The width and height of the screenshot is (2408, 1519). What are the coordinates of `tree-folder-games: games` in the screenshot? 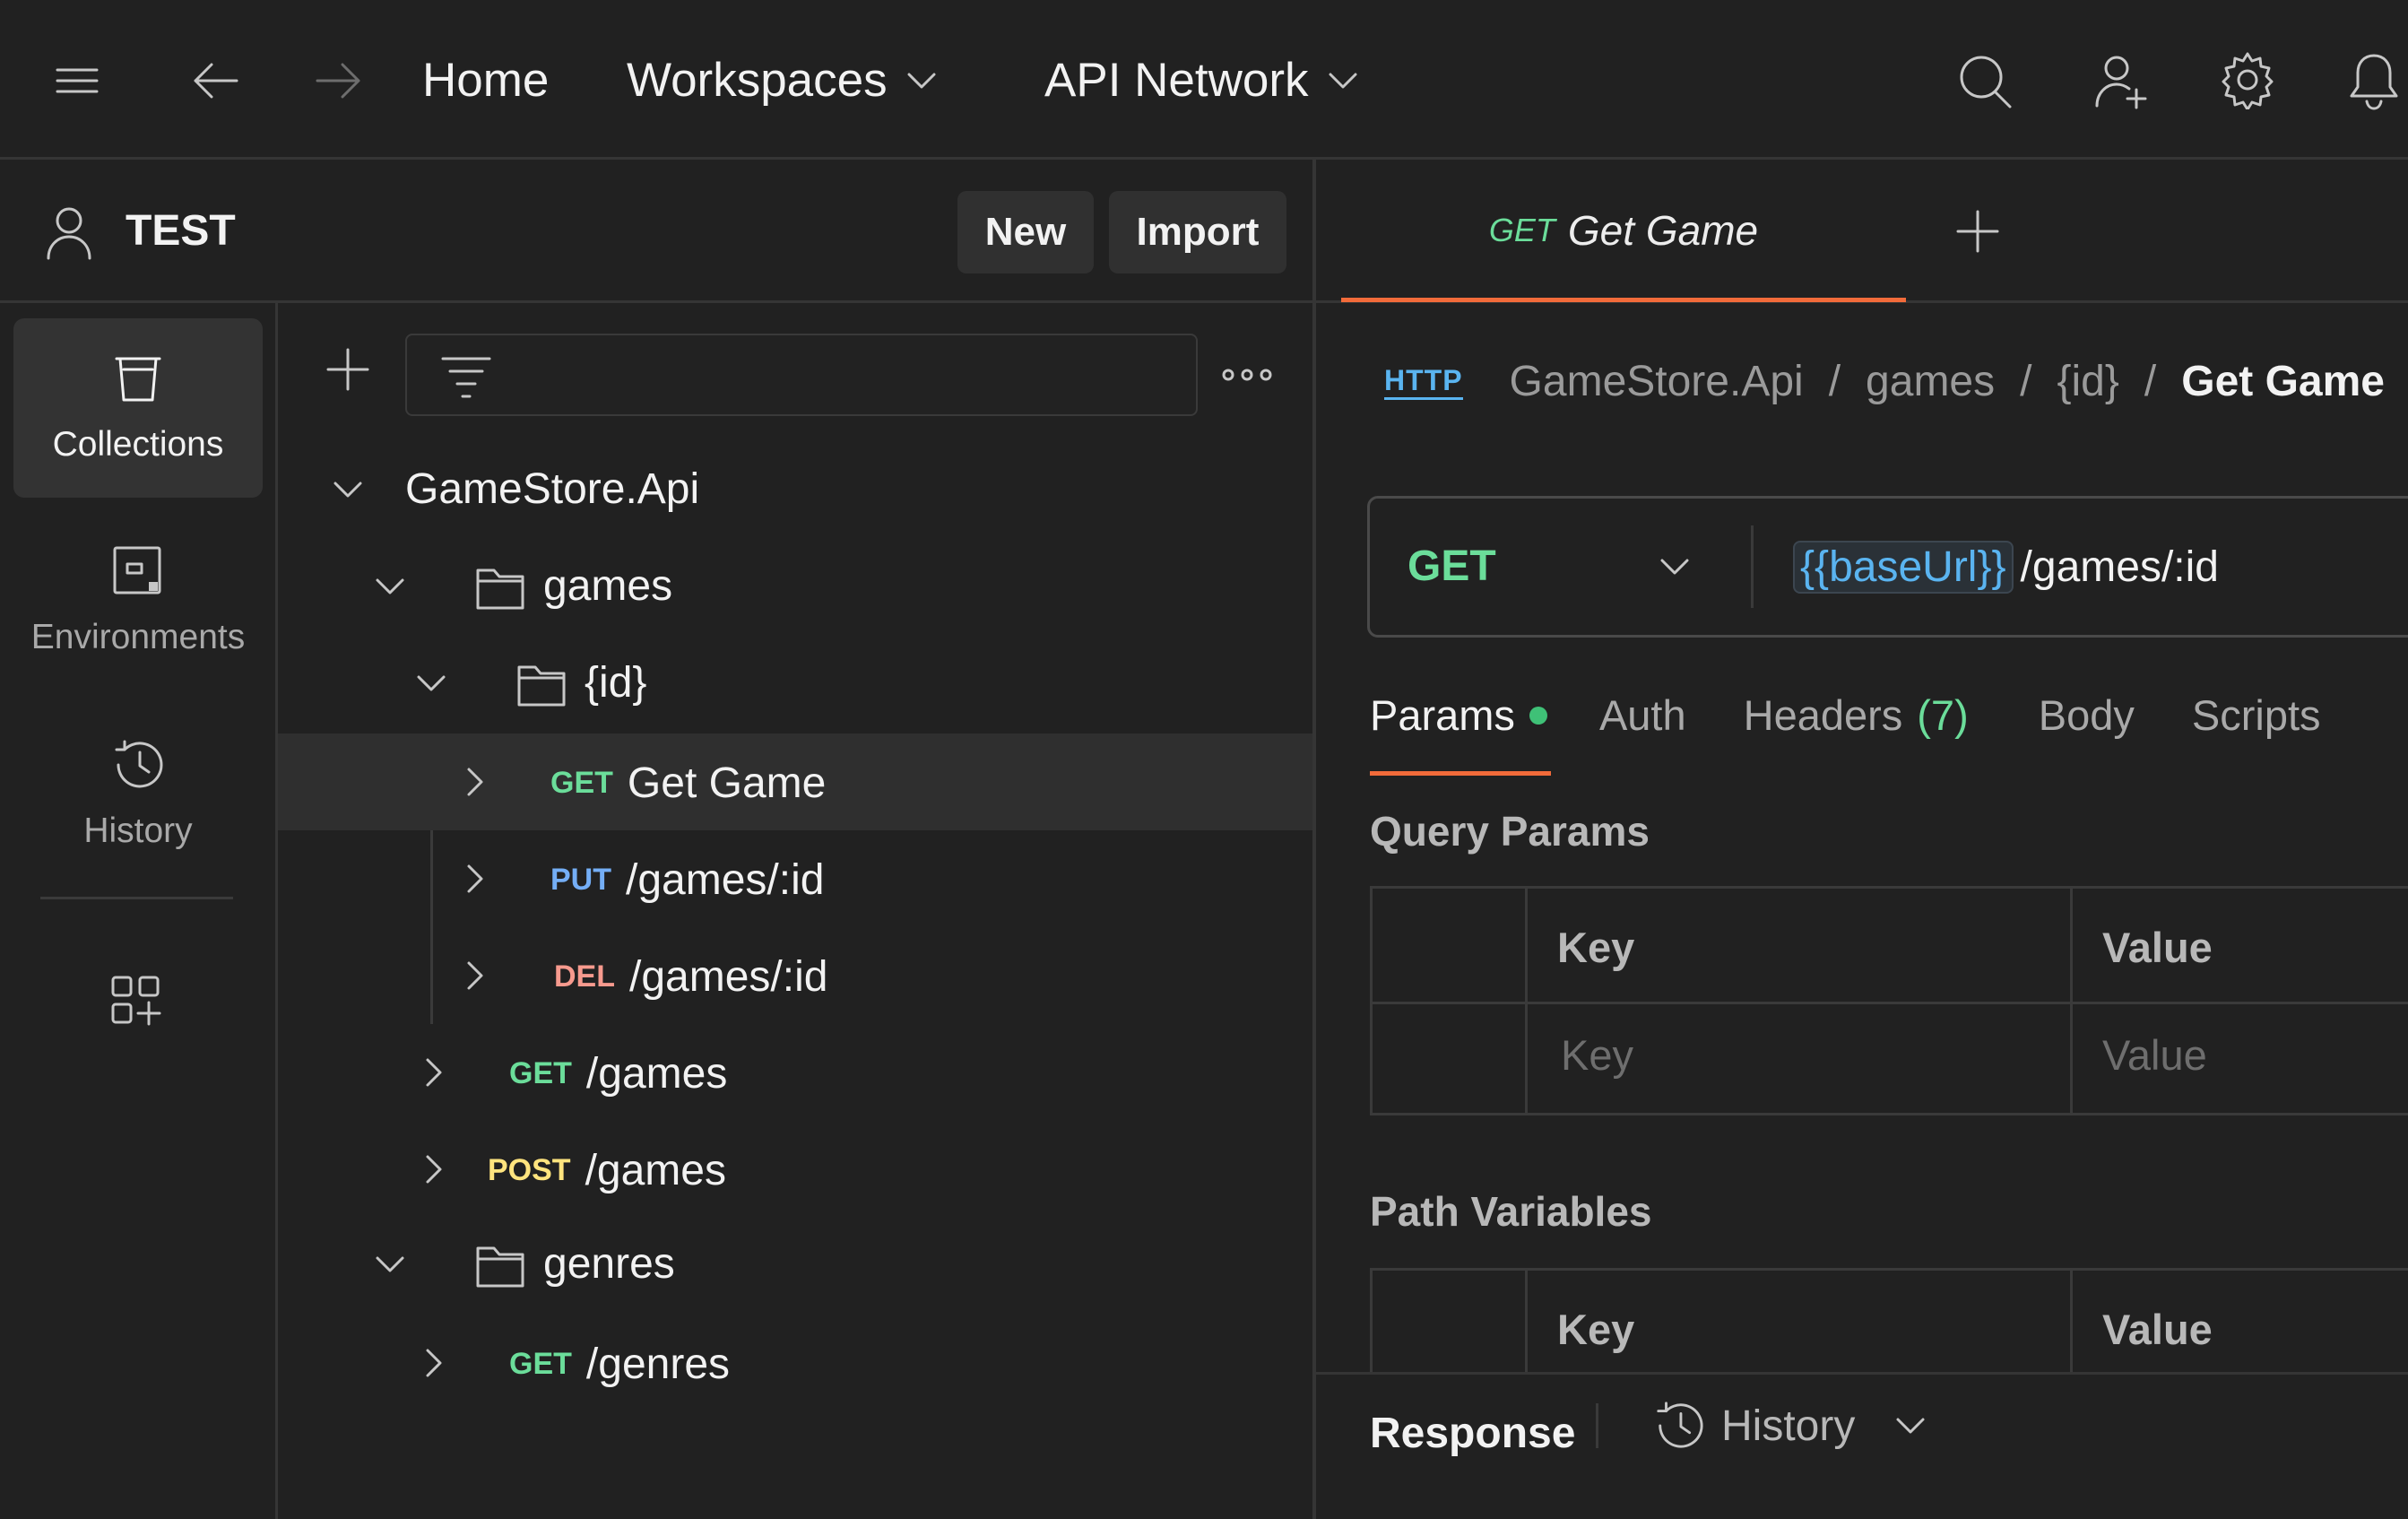 It's located at (795, 588).